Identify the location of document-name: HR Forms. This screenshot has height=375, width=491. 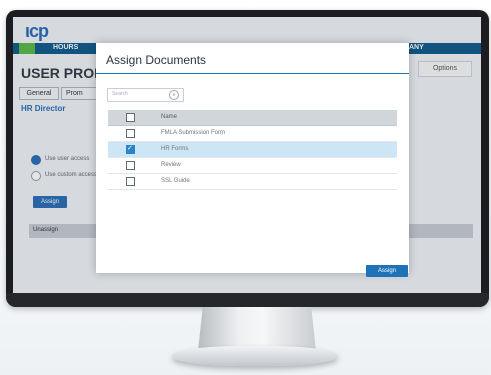
(175, 149).